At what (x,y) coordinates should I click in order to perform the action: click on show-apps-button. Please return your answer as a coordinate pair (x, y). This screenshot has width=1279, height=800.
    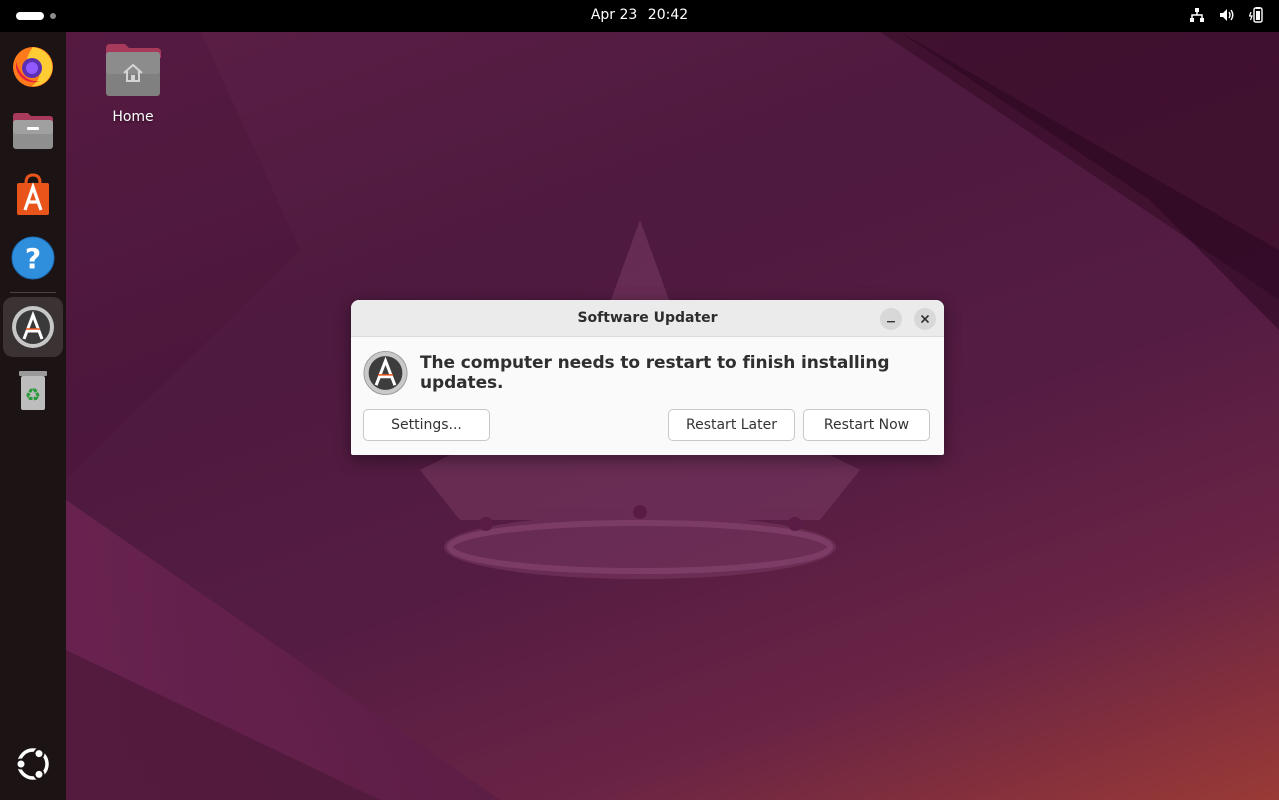
    Looking at the image, I should click on (33, 764).